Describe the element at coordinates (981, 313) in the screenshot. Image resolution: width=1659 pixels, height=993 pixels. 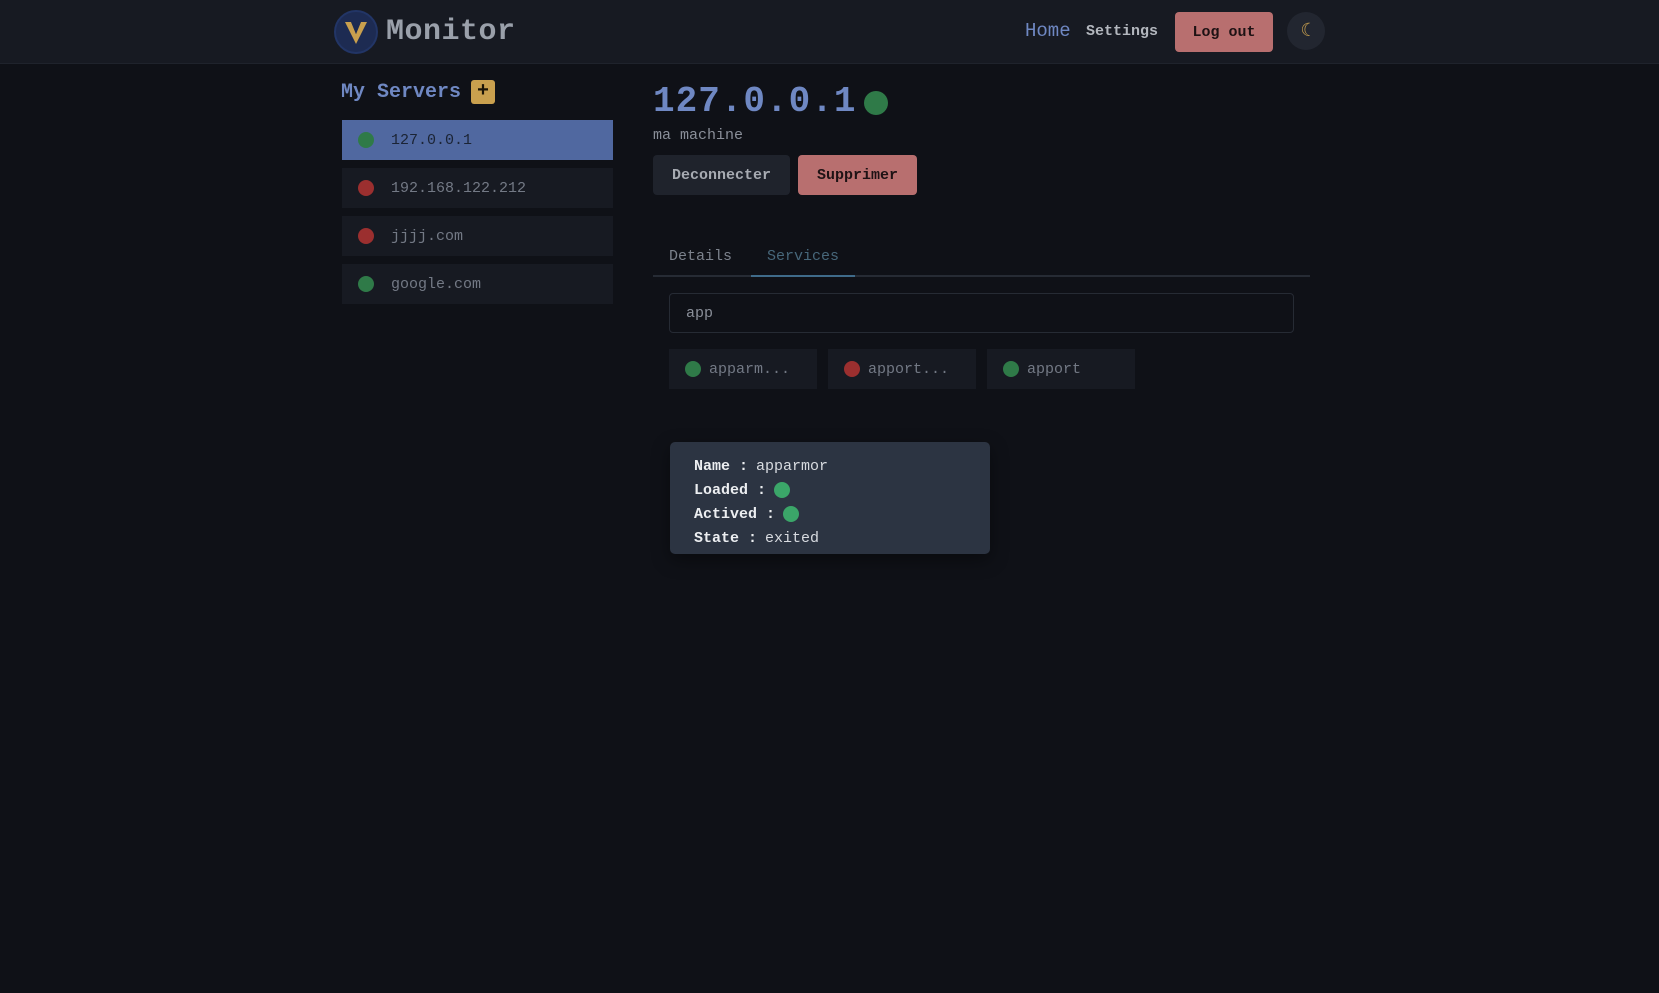
I see `service-search-input` at that location.